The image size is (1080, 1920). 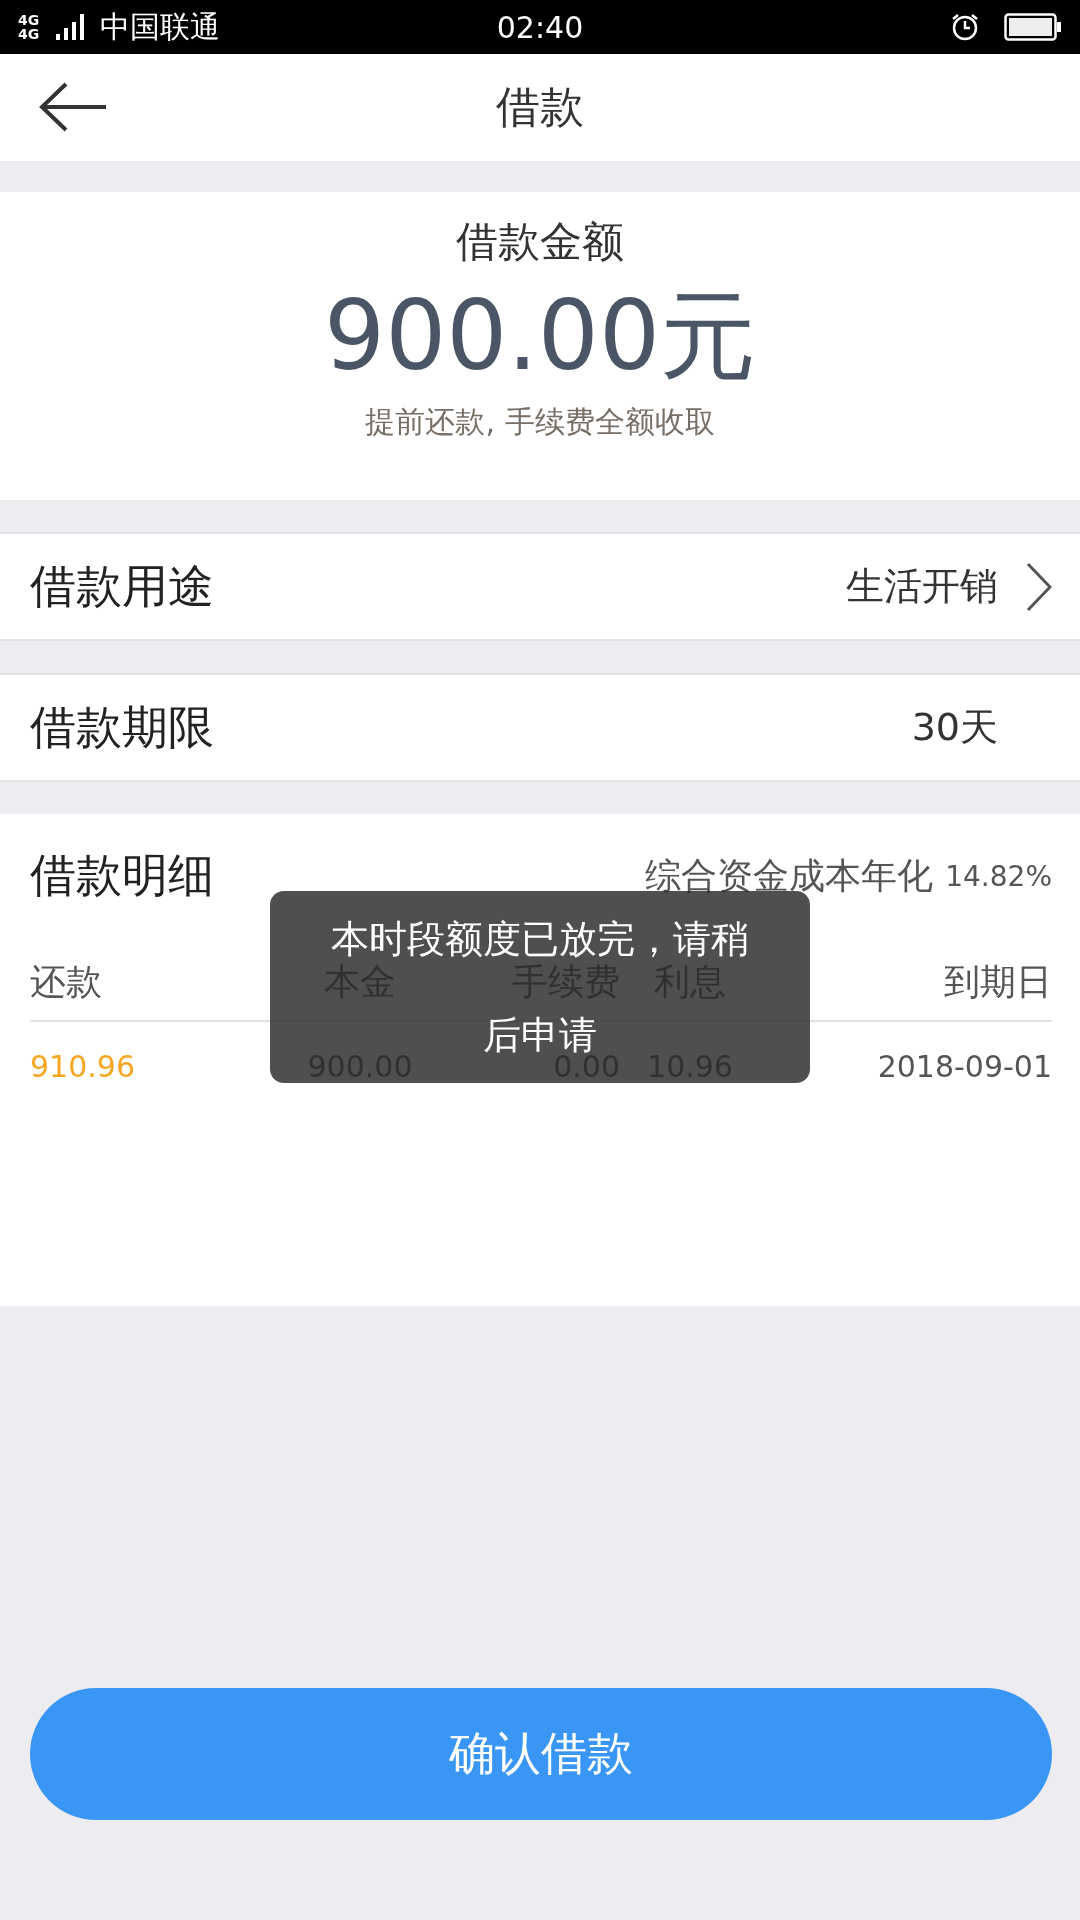 What do you see at coordinates (998, 982) in the screenshot?
I see `column-header: 到期日` at bounding box center [998, 982].